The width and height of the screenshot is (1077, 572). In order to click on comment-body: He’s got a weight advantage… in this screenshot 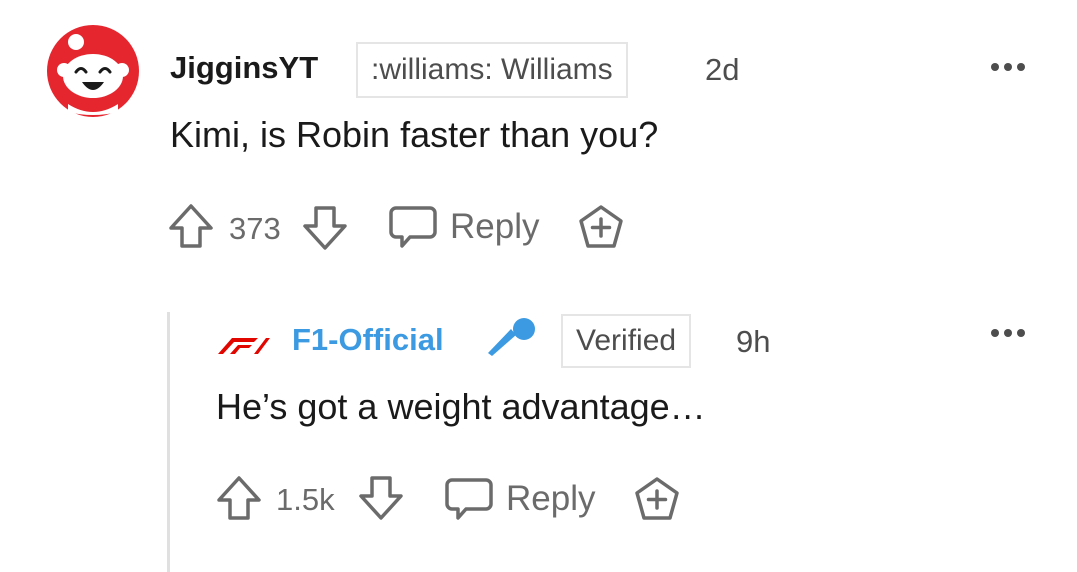, I will do `click(461, 406)`.